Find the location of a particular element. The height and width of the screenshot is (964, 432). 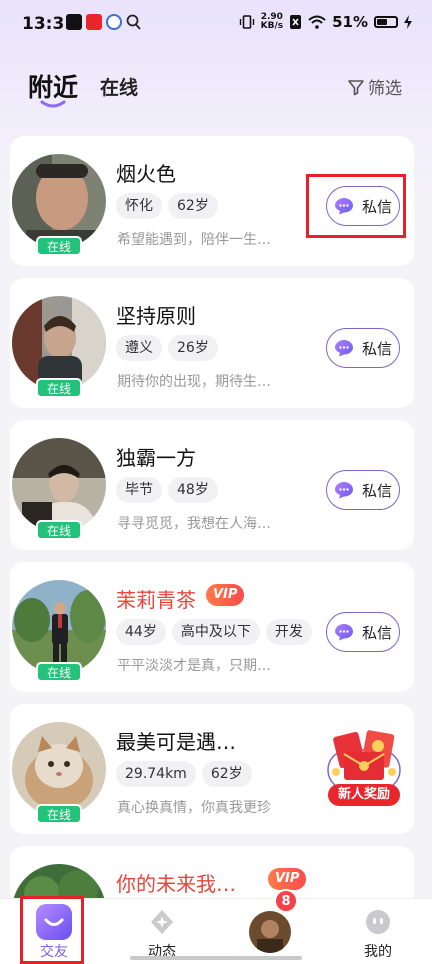

tag-age: 26岁 is located at coordinates (193, 348).